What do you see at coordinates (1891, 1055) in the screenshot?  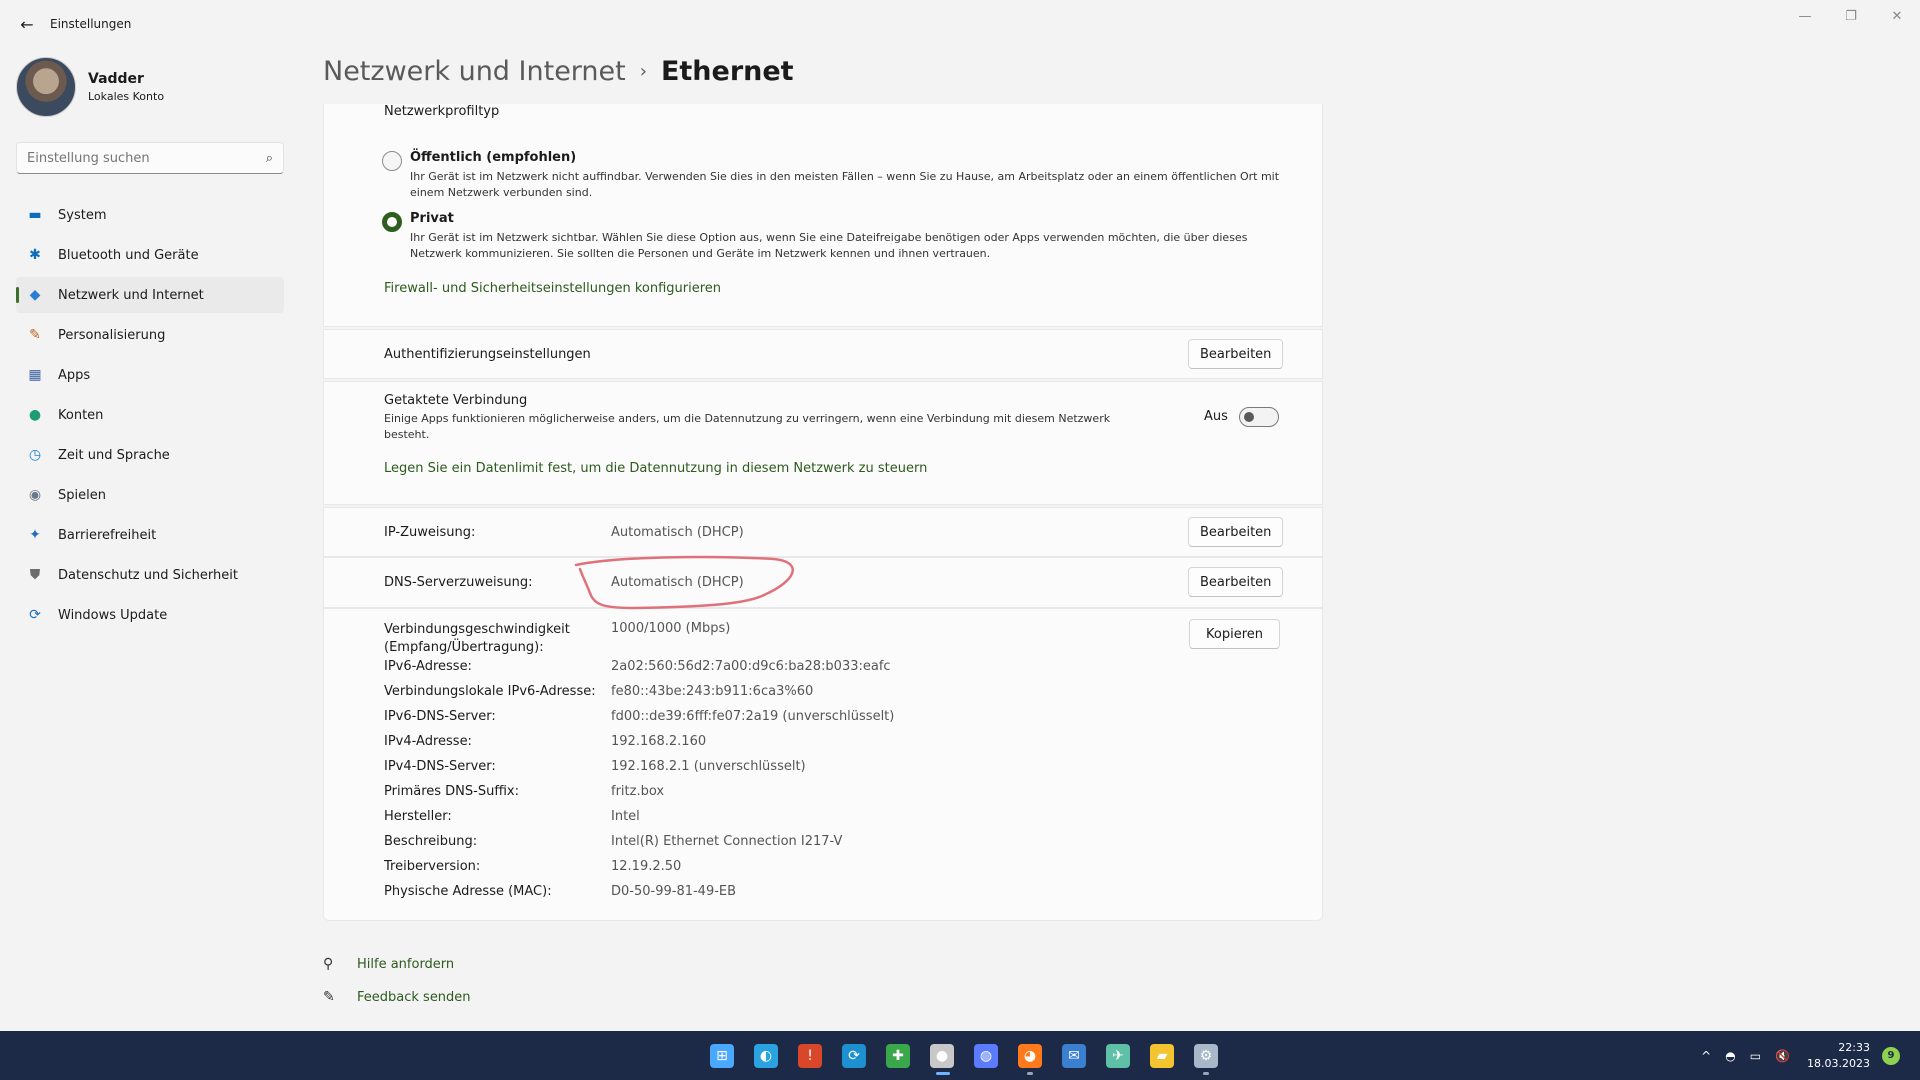 I see `notification-badge: 9` at bounding box center [1891, 1055].